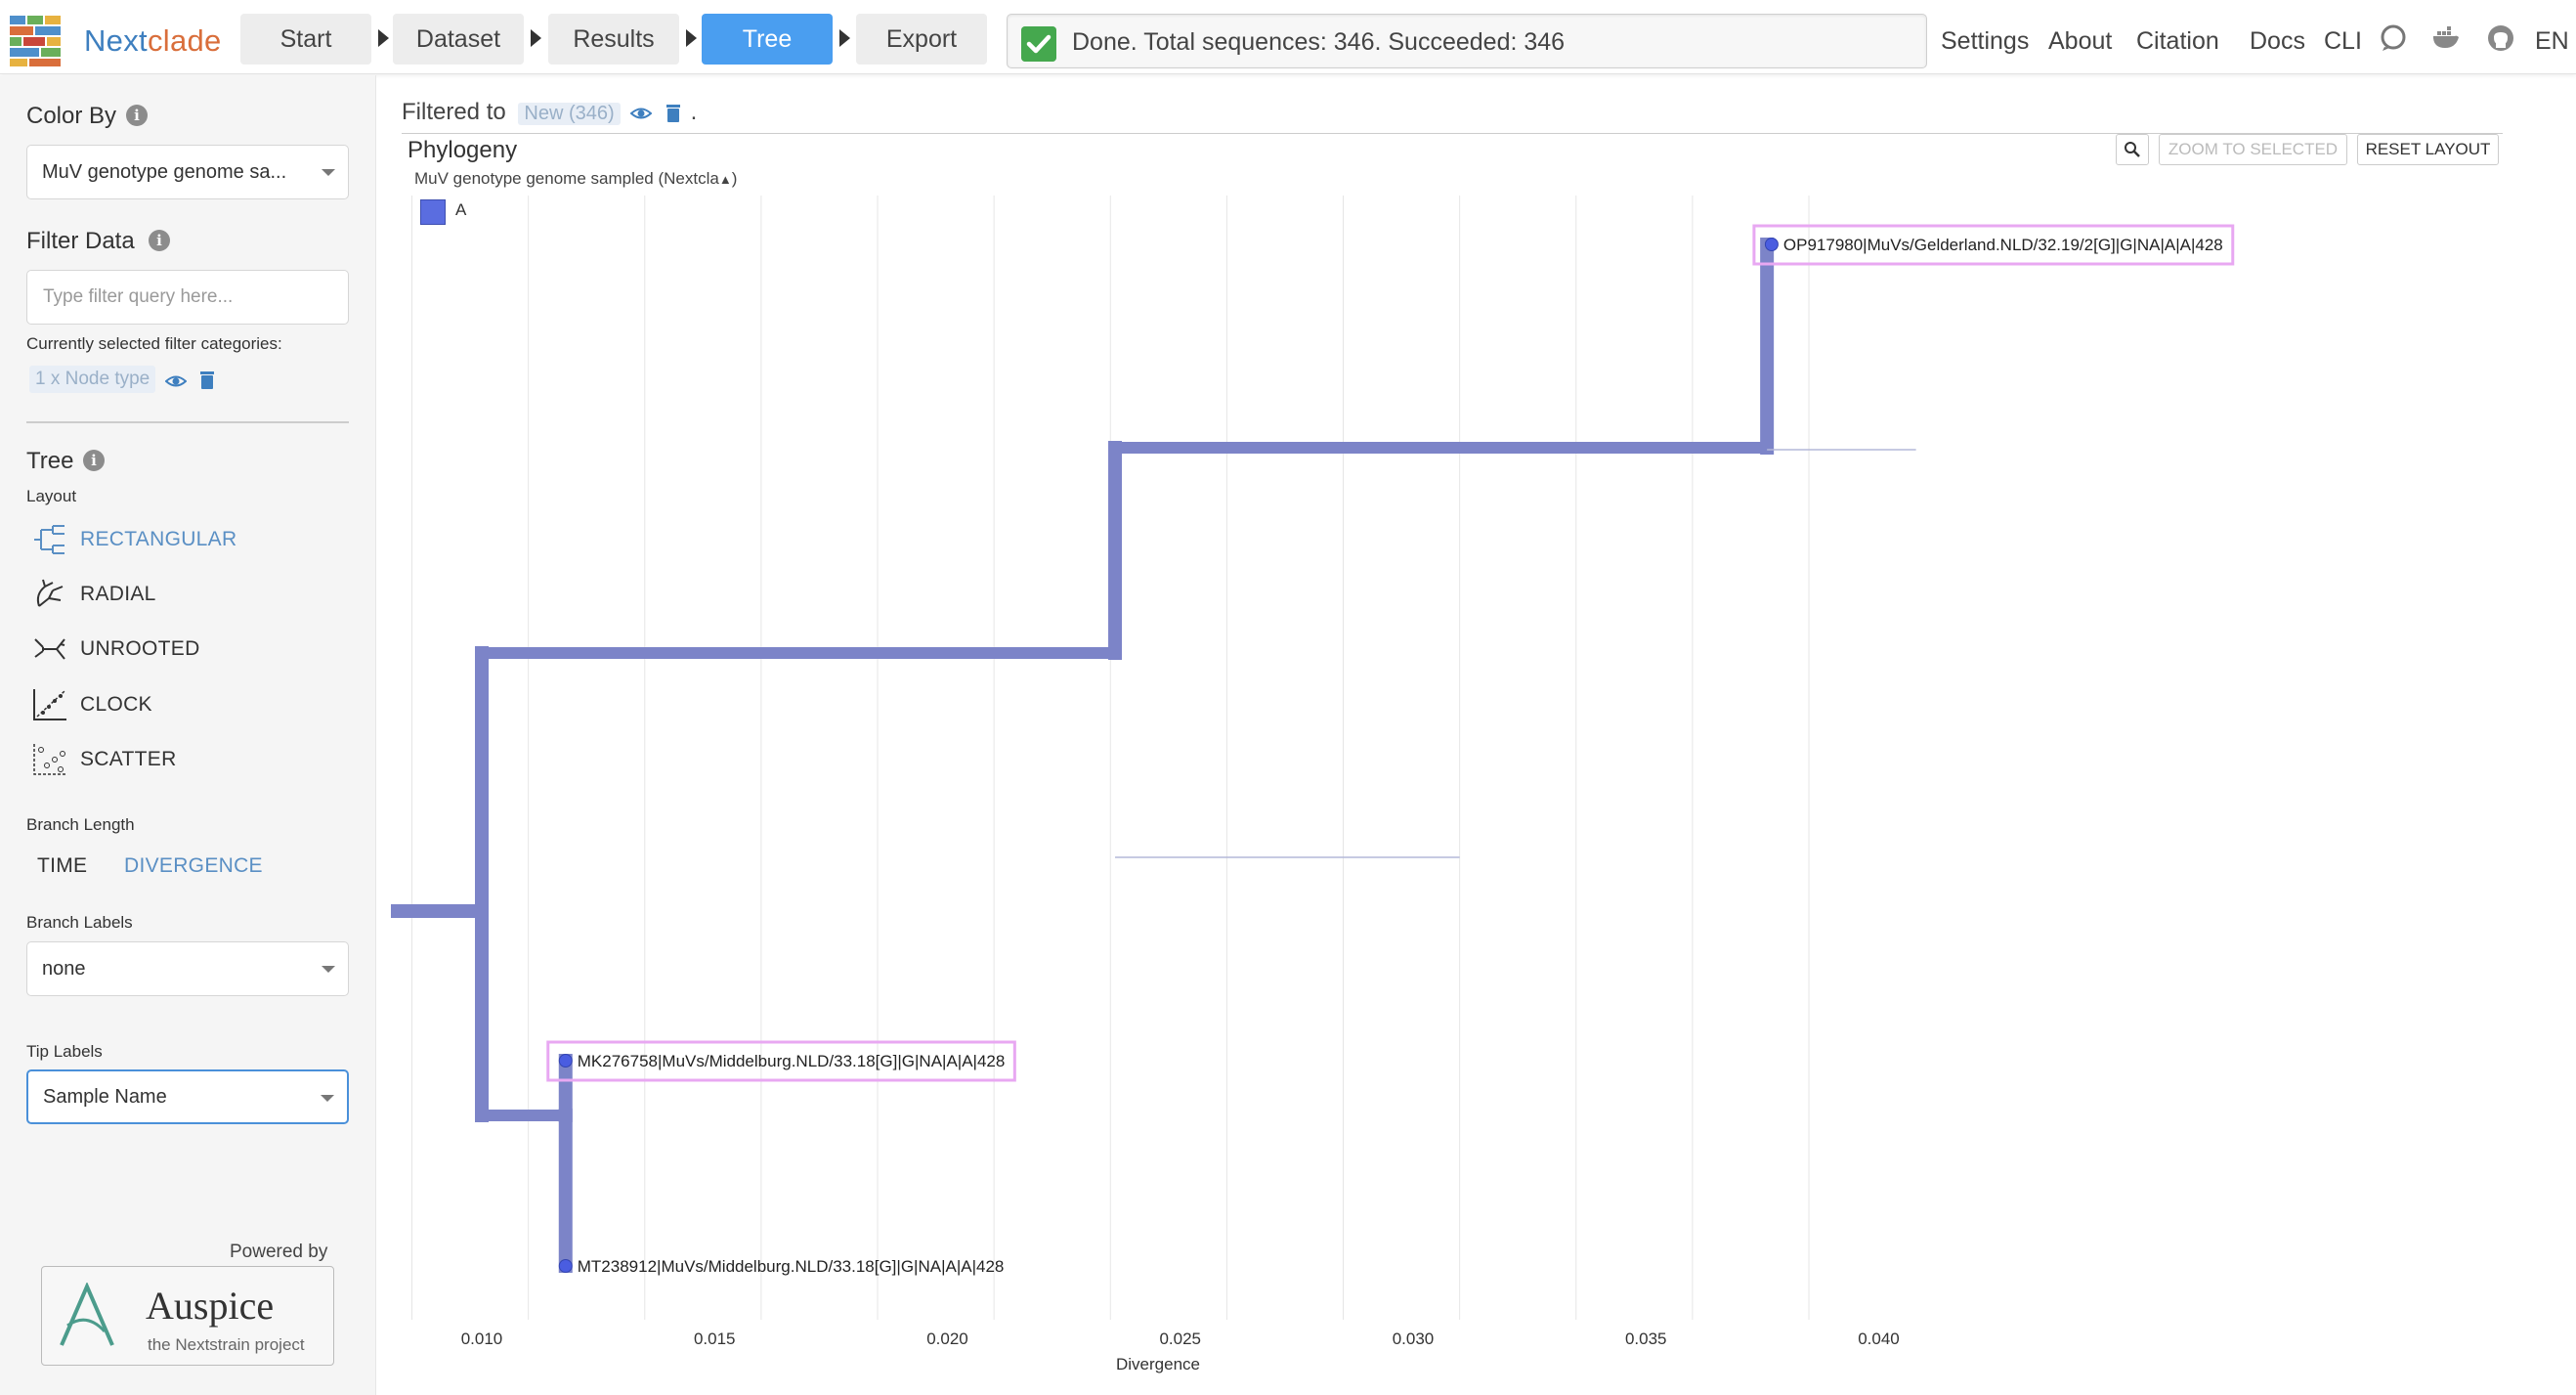  I want to click on zoom-icon, so click(2133, 150).